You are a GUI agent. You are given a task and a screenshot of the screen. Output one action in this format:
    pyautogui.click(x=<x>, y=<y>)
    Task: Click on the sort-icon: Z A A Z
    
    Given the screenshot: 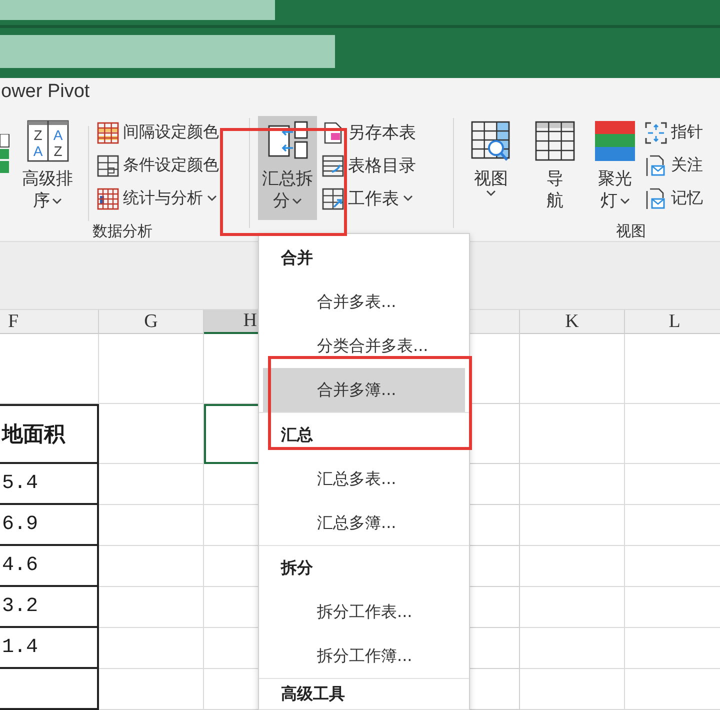 What is the action you would take?
    pyautogui.click(x=47, y=141)
    